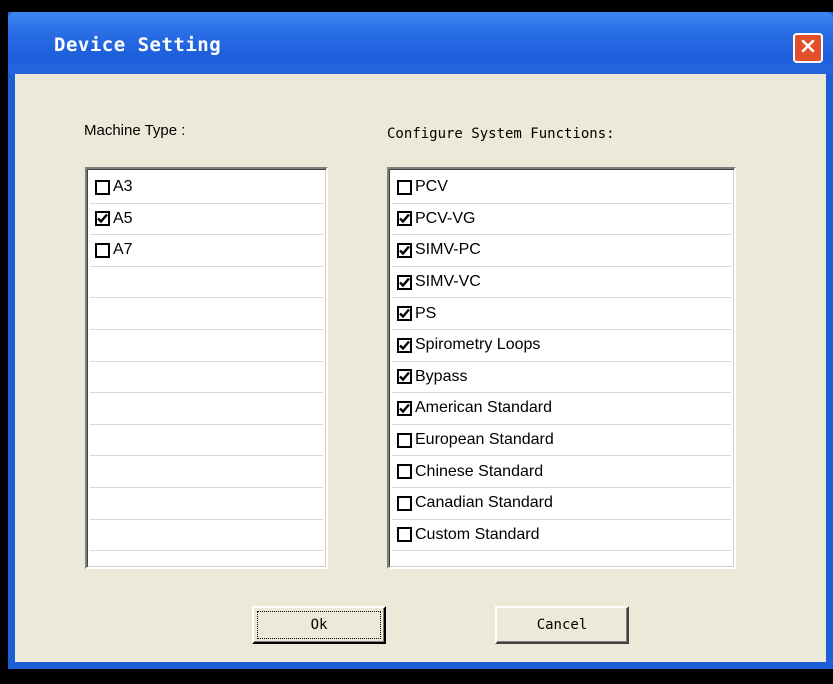 Image resolution: width=833 pixels, height=684 pixels. What do you see at coordinates (206, 251) in the screenshot?
I see `machine-item-a7: A7` at bounding box center [206, 251].